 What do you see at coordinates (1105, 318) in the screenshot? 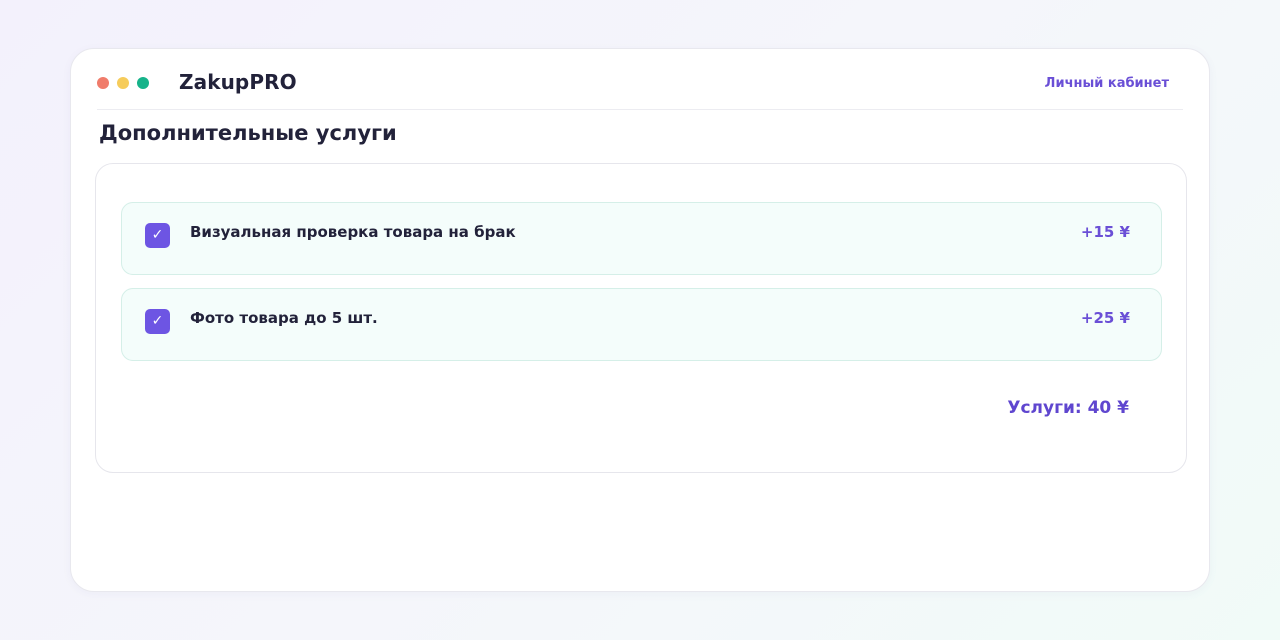
I see `service-price: +25 ¥` at bounding box center [1105, 318].